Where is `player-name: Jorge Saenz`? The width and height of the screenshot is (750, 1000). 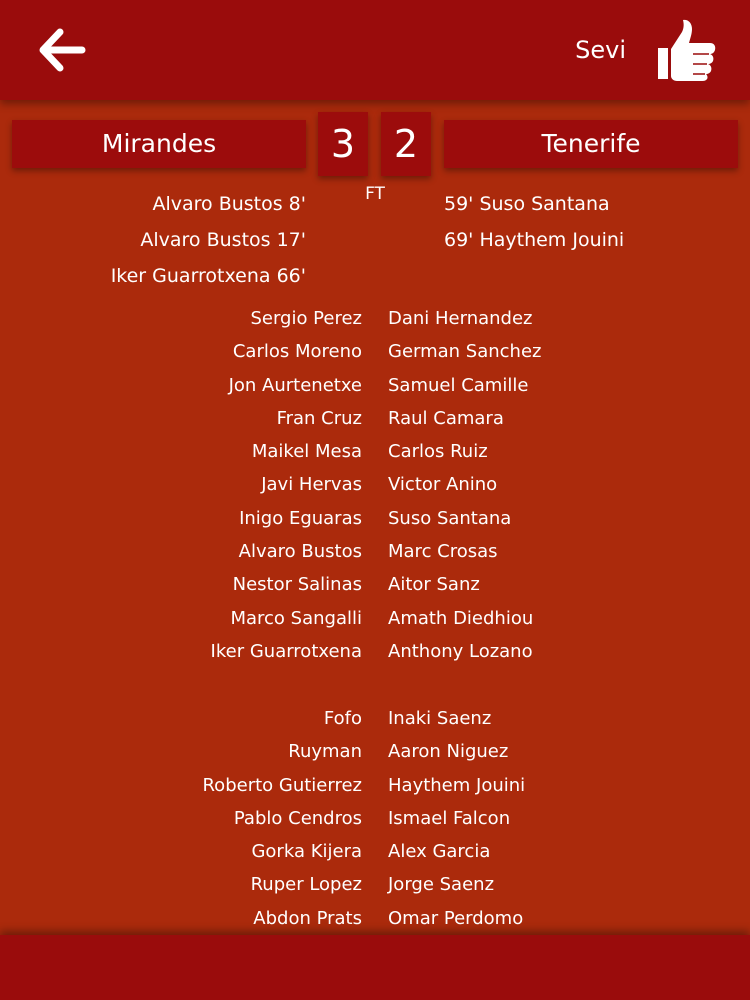
player-name: Jorge Saenz is located at coordinates (441, 885).